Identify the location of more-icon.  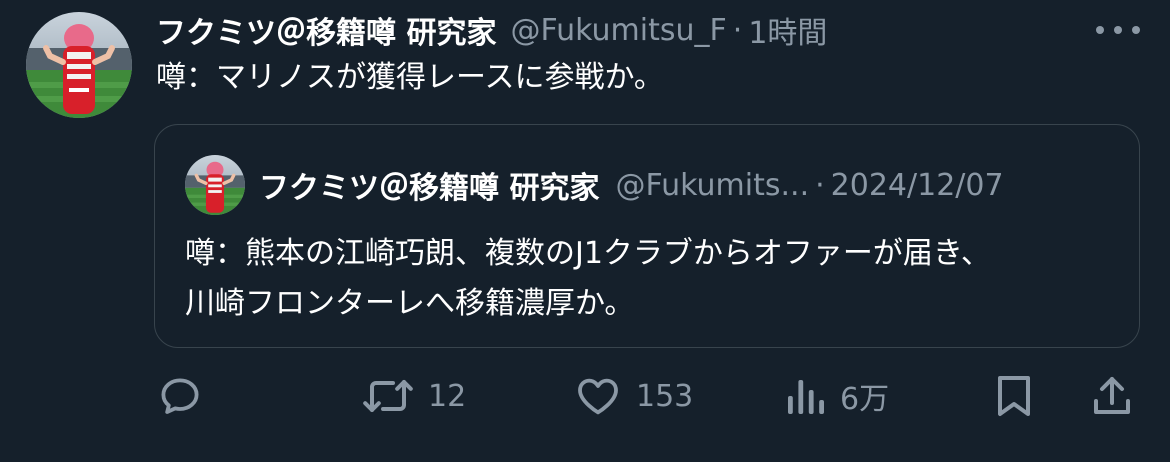
(1118, 30).